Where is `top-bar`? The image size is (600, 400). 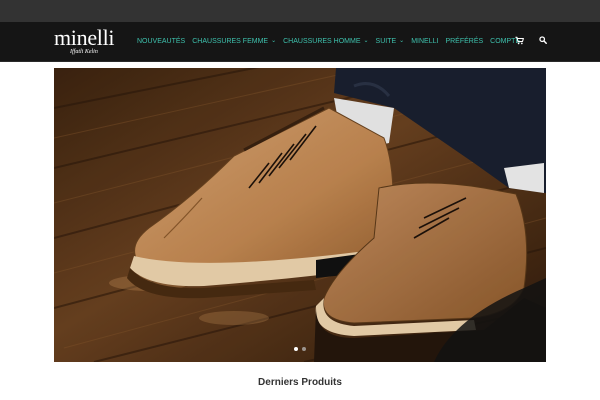
top-bar is located at coordinates (300, 11).